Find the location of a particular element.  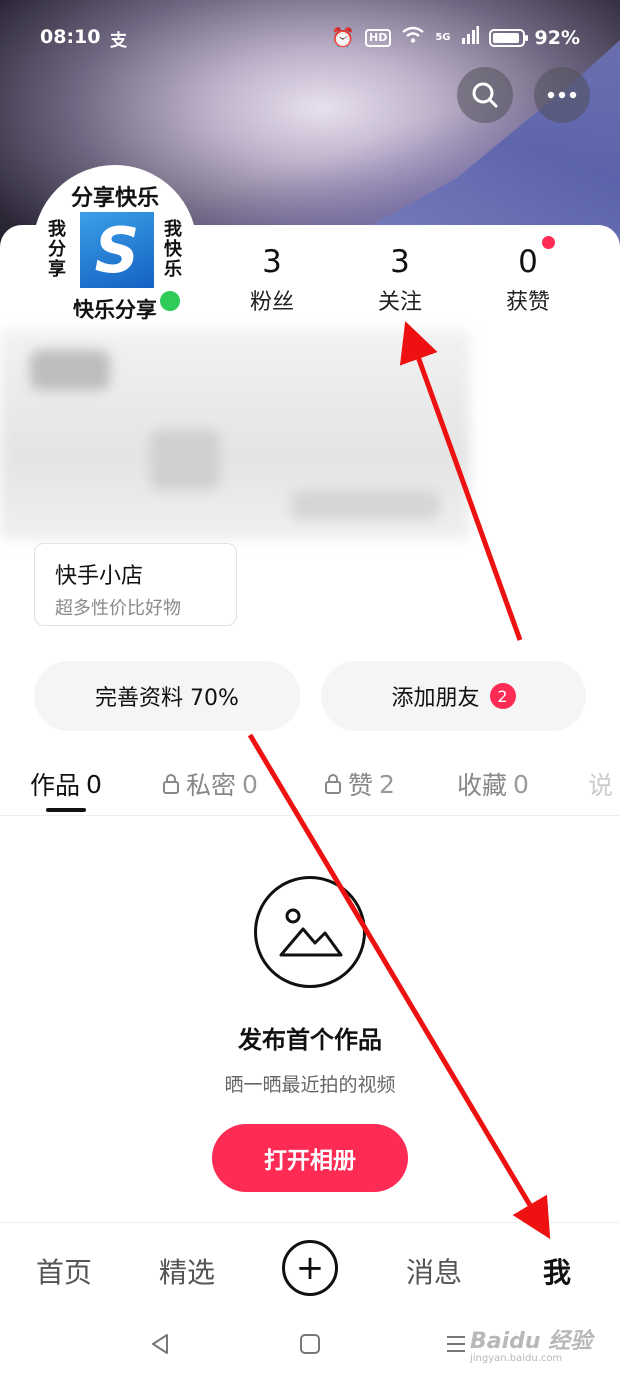

plus-icon: + is located at coordinates (310, 1268).